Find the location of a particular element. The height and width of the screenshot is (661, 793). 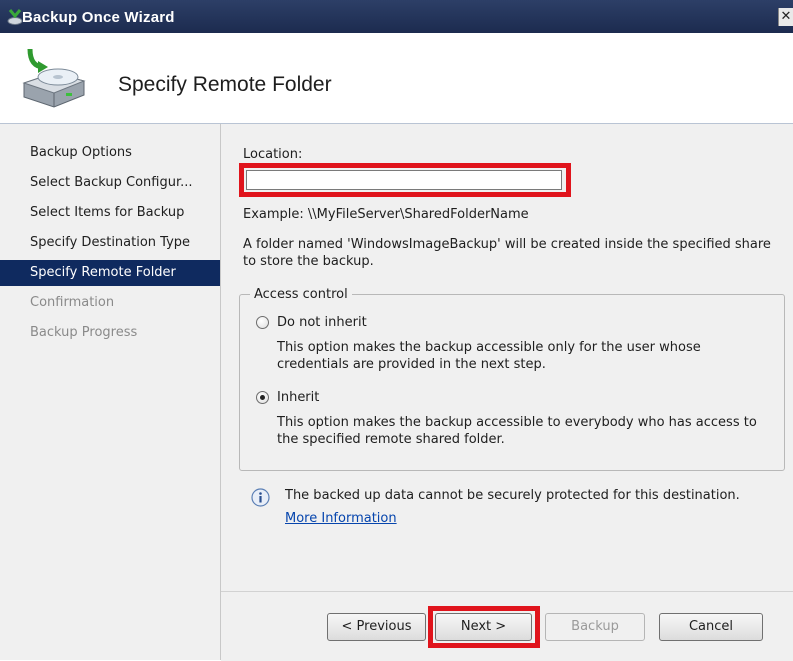

inherit-label: Inherit is located at coordinates (298, 397).